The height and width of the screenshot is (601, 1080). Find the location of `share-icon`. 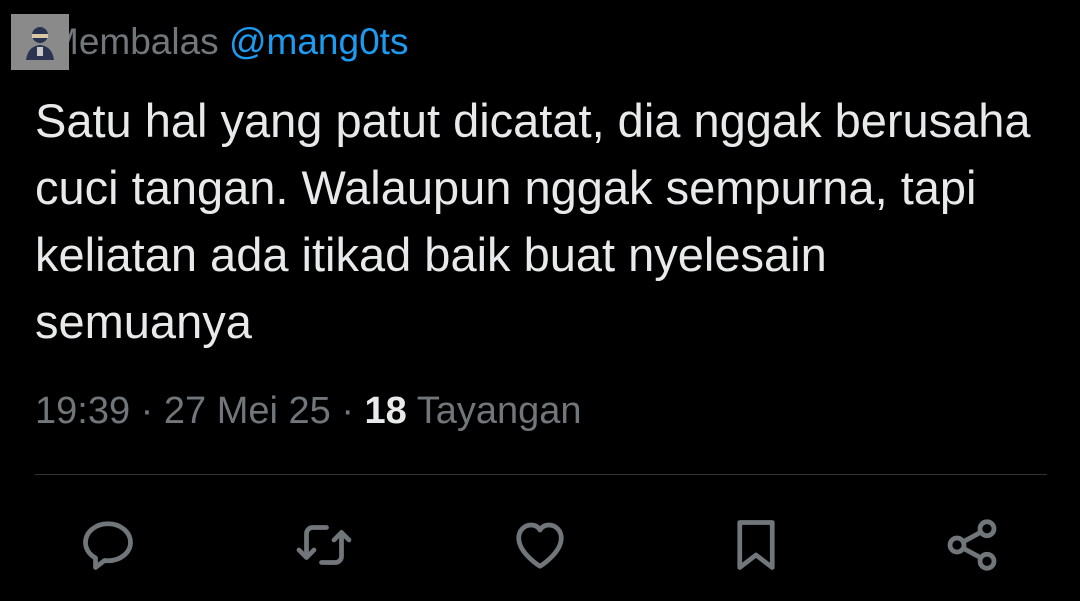

share-icon is located at coordinates (972, 545).